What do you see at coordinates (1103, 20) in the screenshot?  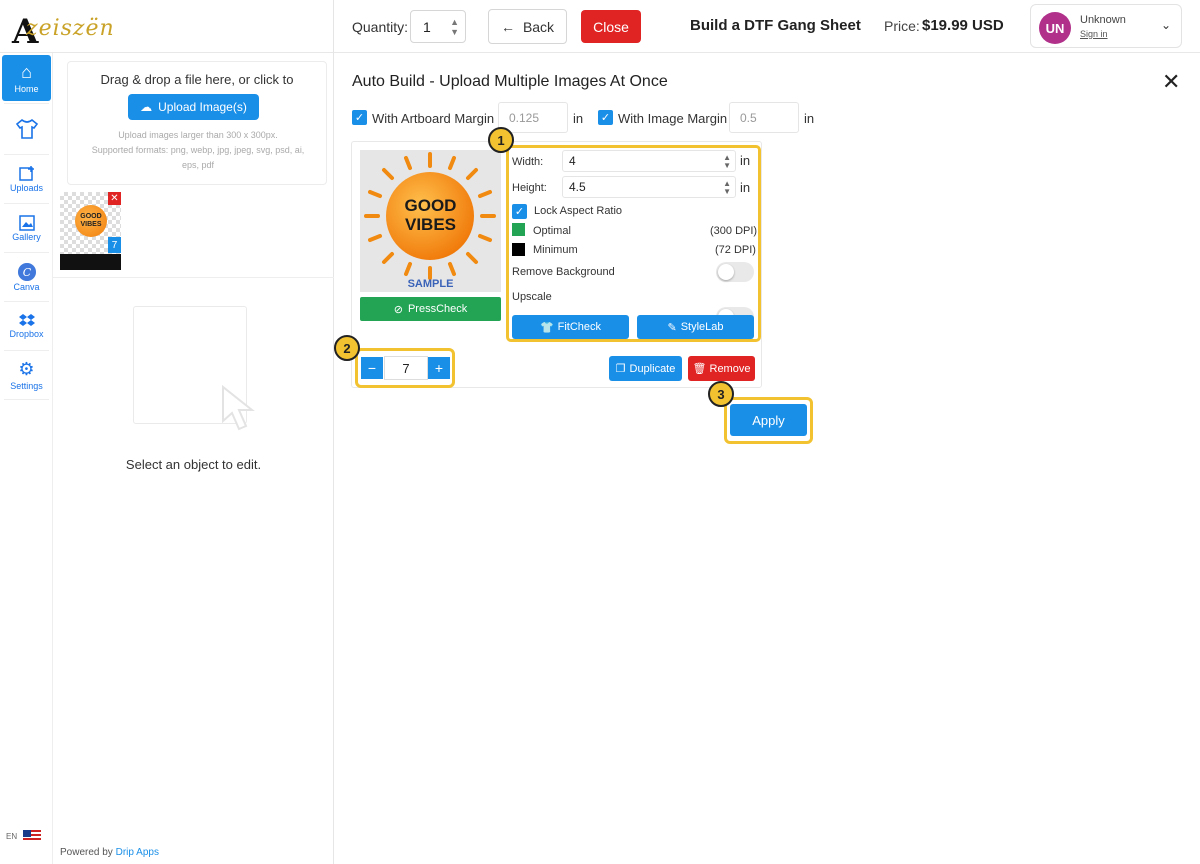 I see `user-name: Unknown` at bounding box center [1103, 20].